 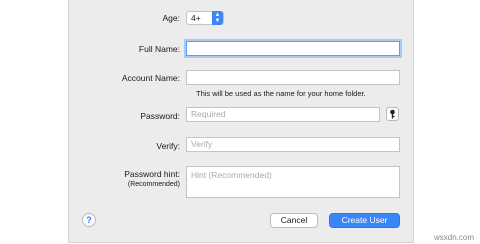 I want to click on hint-input: Hint (Recommended), so click(x=293, y=182).